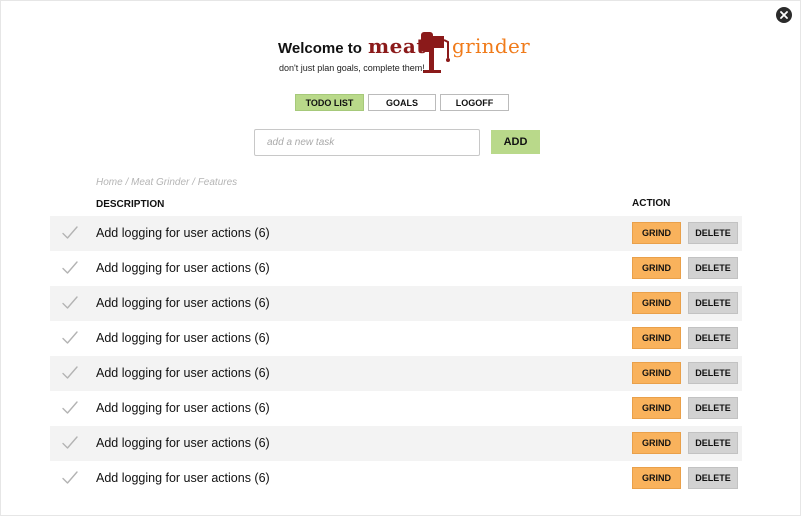 This screenshot has width=801, height=516. What do you see at coordinates (167, 182) in the screenshot?
I see `breadcrumb: Home / Meat Grinder / Features` at bounding box center [167, 182].